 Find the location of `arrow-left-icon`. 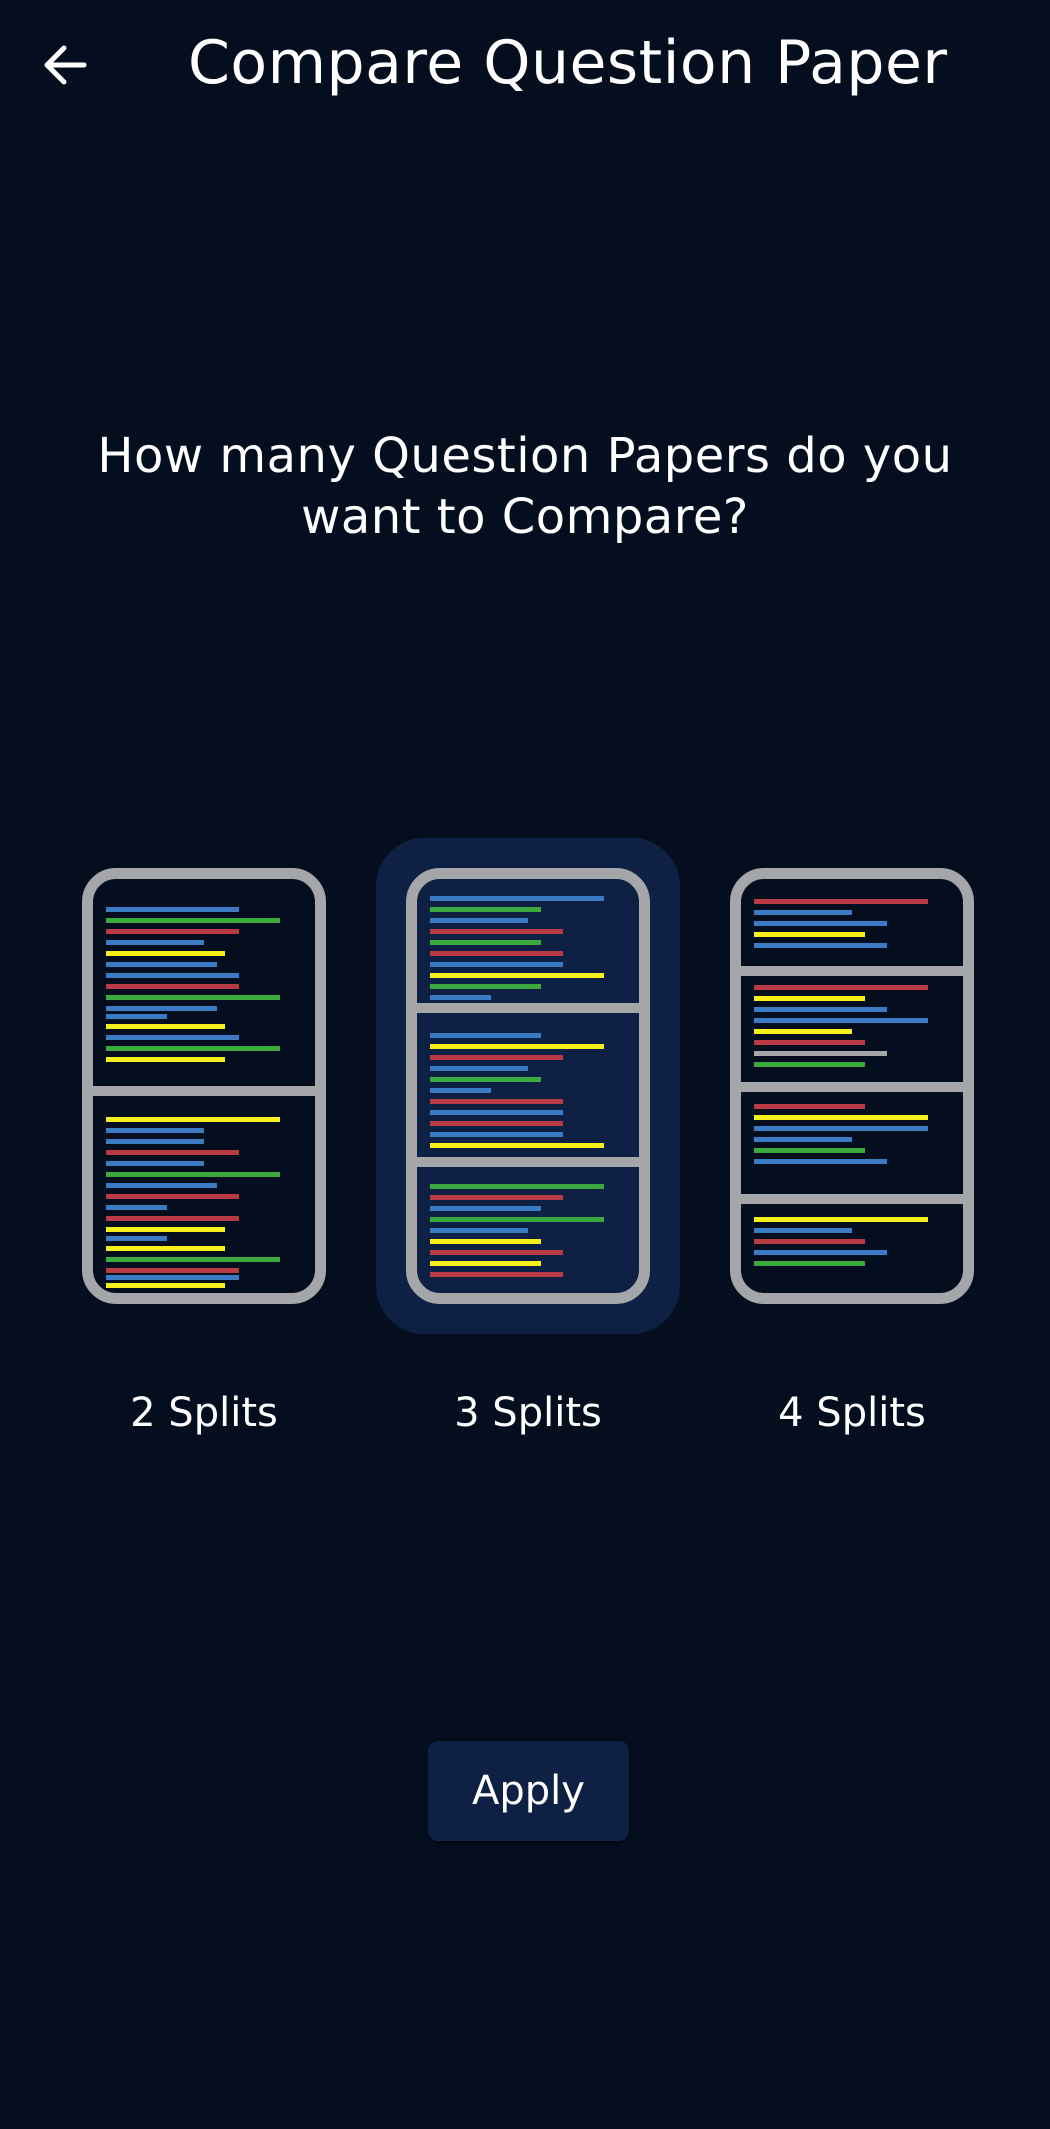

arrow-left-icon is located at coordinates (65, 65).